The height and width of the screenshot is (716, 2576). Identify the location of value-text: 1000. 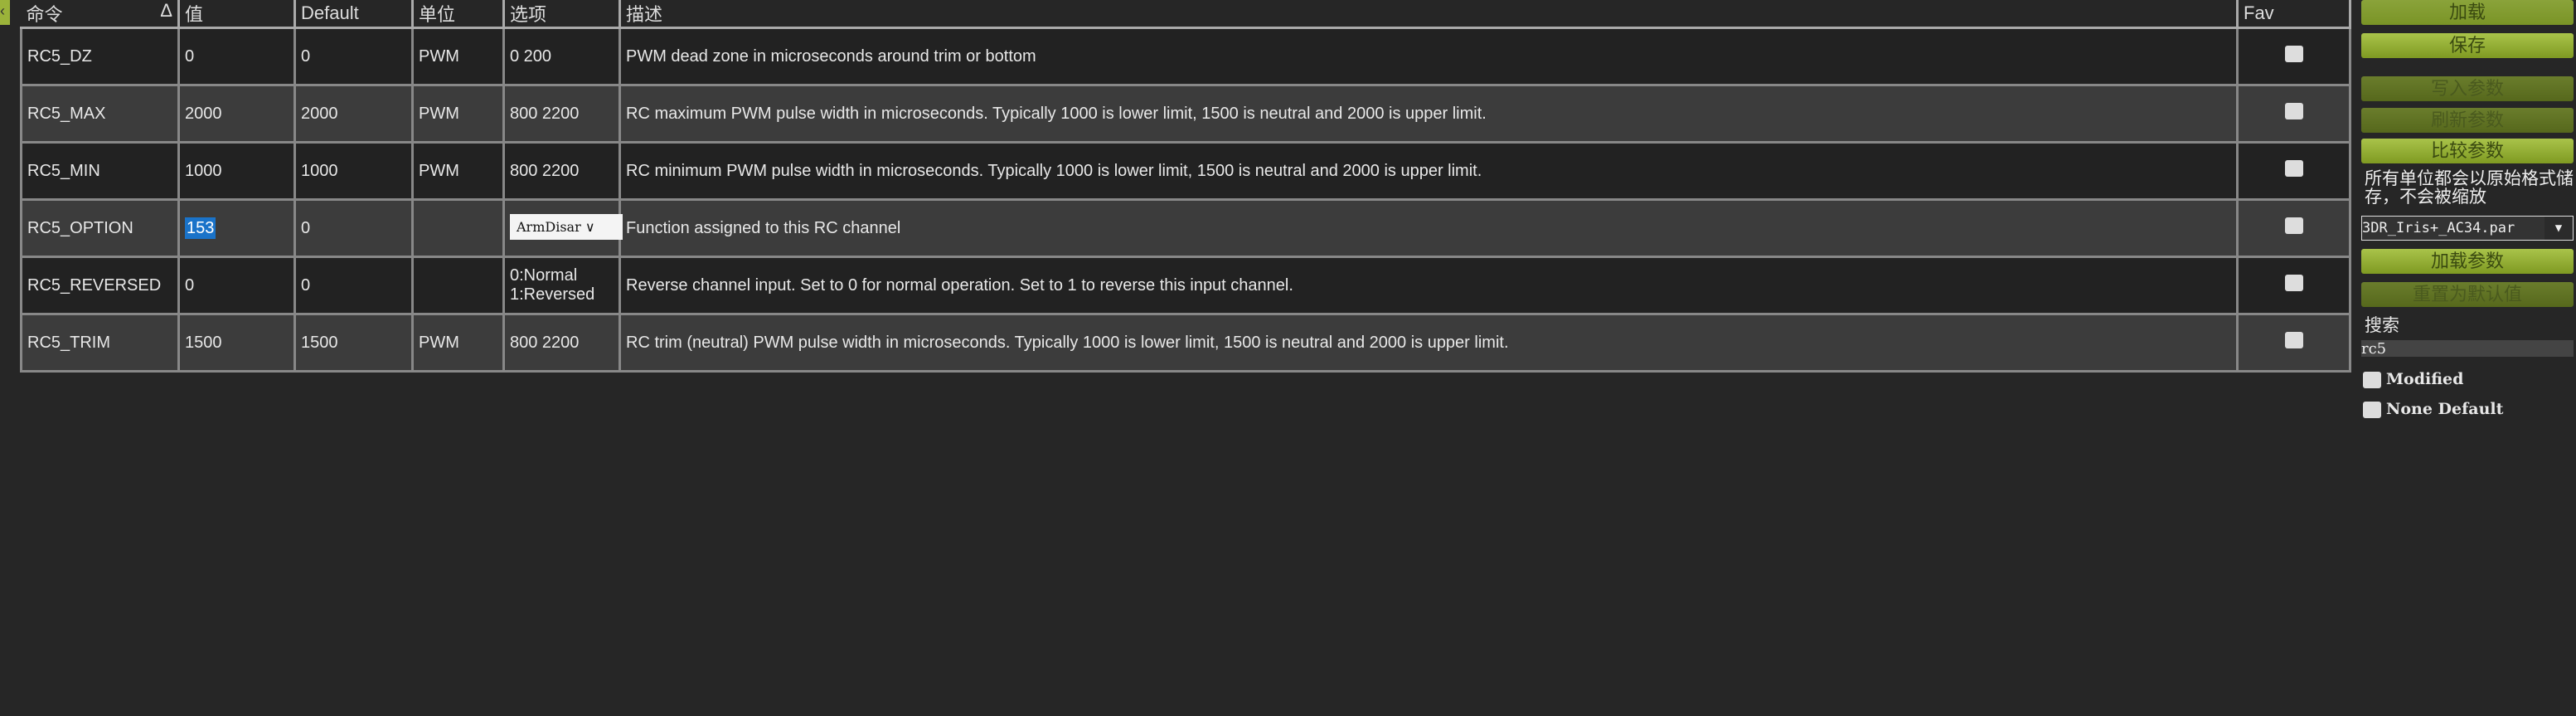
(203, 171).